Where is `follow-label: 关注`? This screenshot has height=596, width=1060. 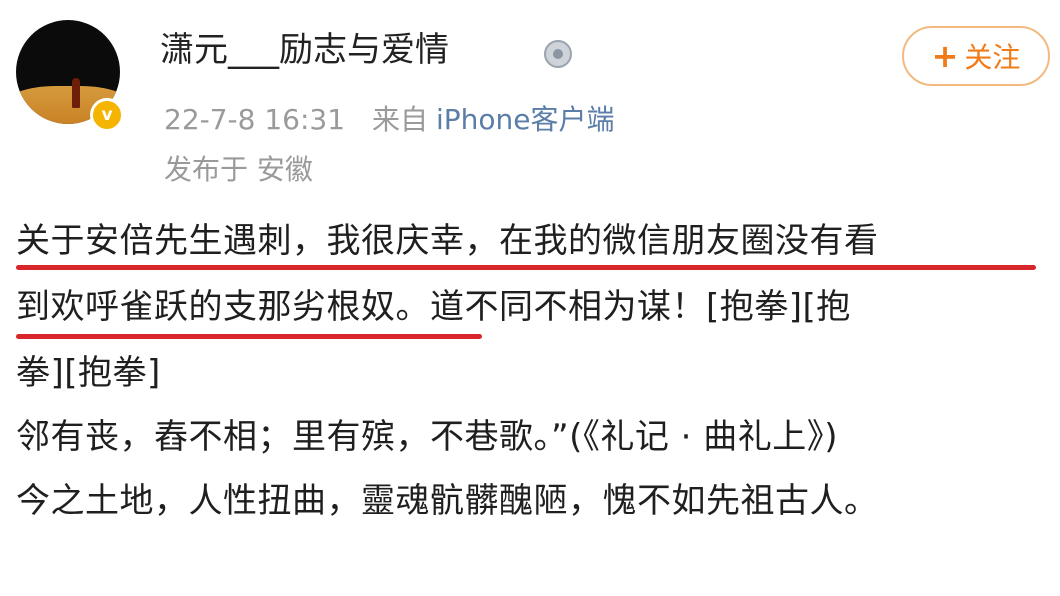
follow-label: 关注 is located at coordinates (992, 57).